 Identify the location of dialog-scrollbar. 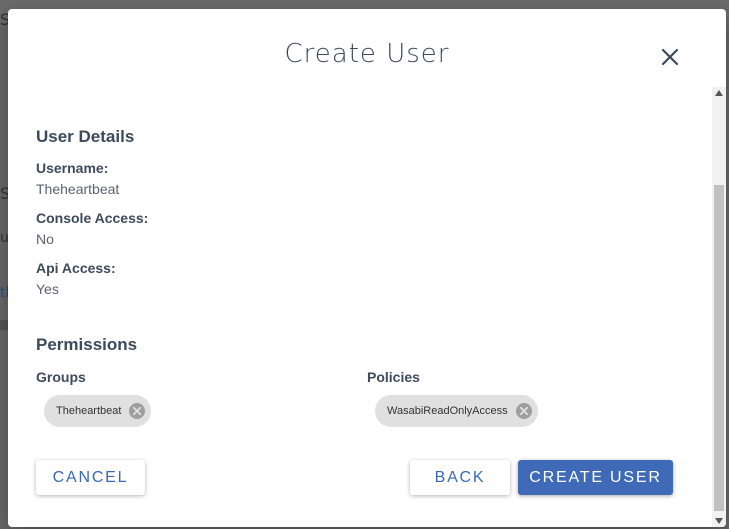
(719, 307).